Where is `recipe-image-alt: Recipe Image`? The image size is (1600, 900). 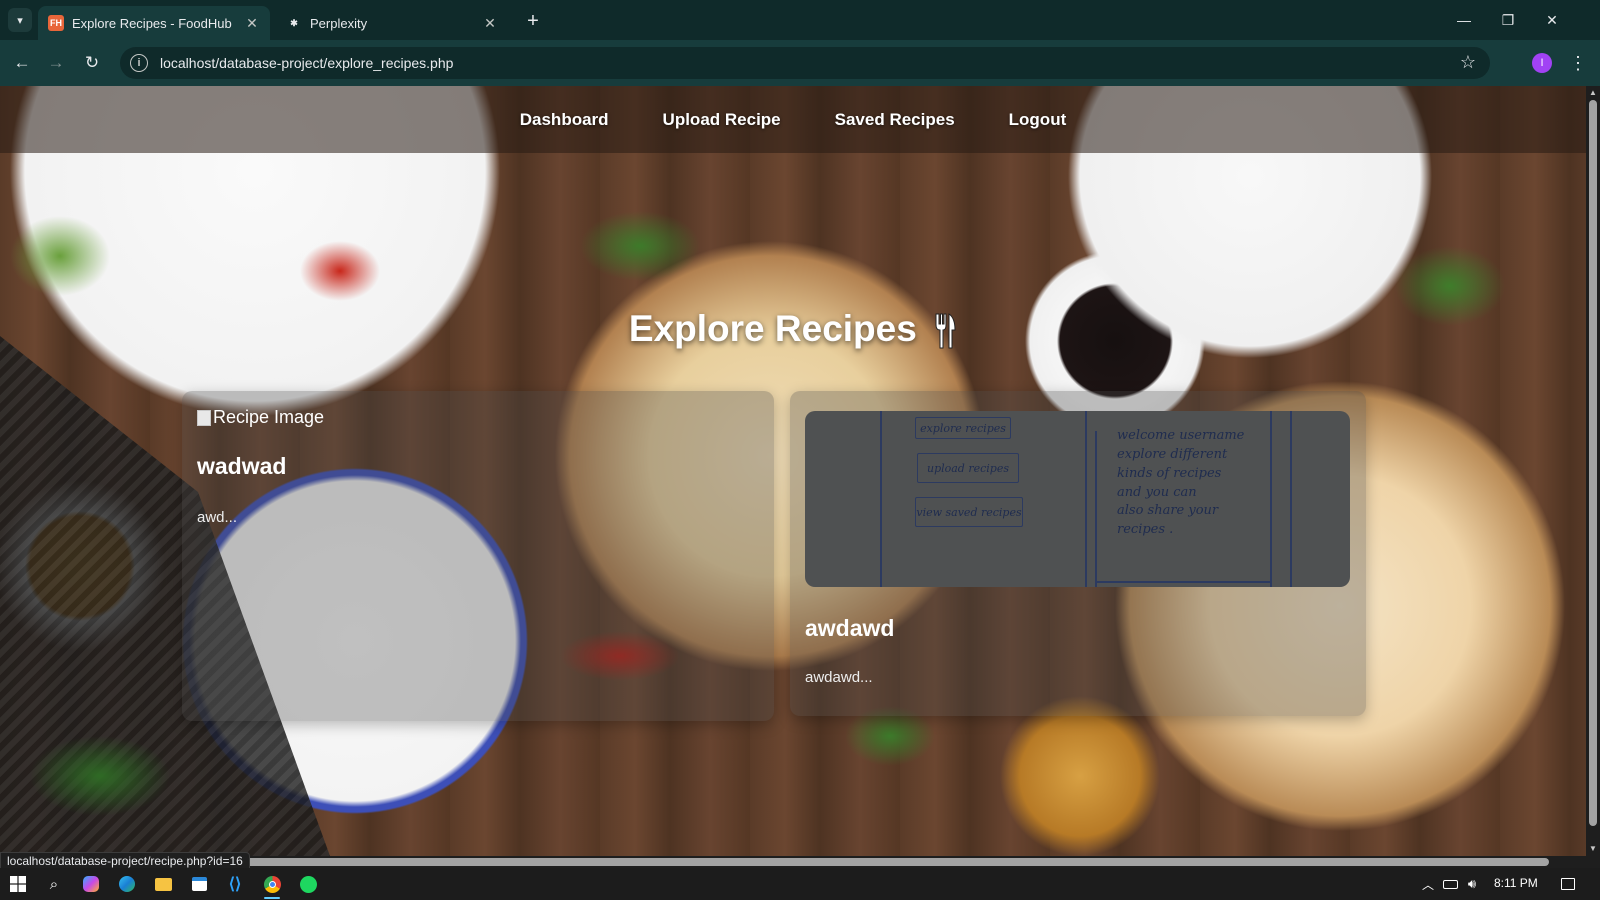
recipe-image-alt: Recipe Image is located at coordinates (269, 417).